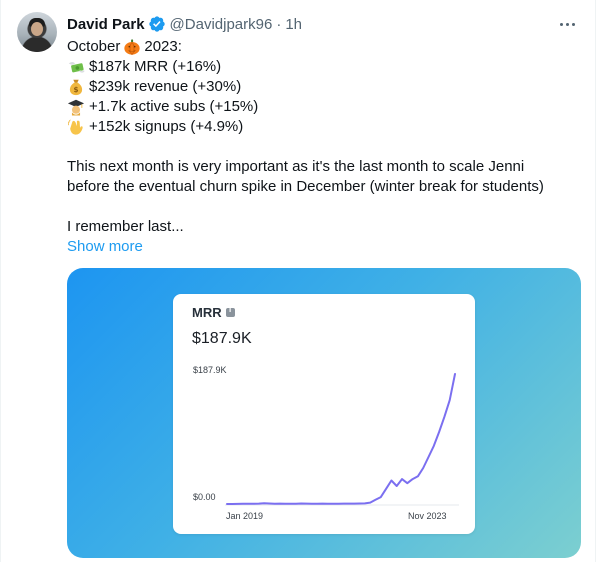 The height and width of the screenshot is (562, 596). Describe the element at coordinates (165, 86) in the screenshot. I see `tweet-line-text: $239k revenue (+30%)` at that location.